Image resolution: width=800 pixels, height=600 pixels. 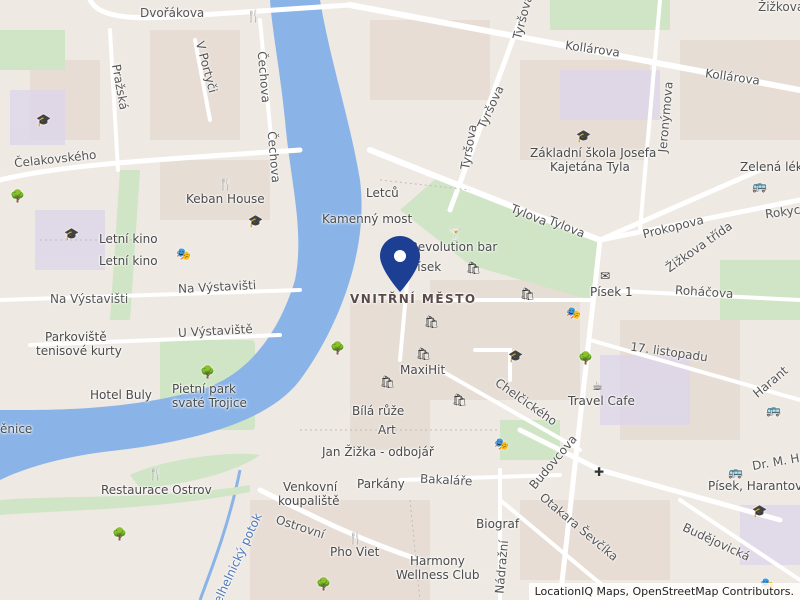 I want to click on street-label-na-vystavisti-1: Na Výstavišti, so click(x=89, y=299).